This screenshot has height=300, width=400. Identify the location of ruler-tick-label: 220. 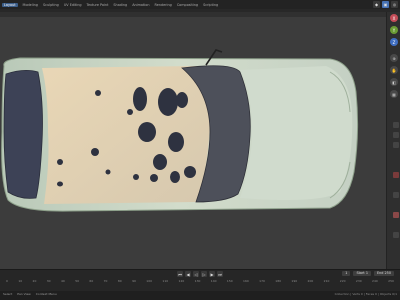
(342, 281).